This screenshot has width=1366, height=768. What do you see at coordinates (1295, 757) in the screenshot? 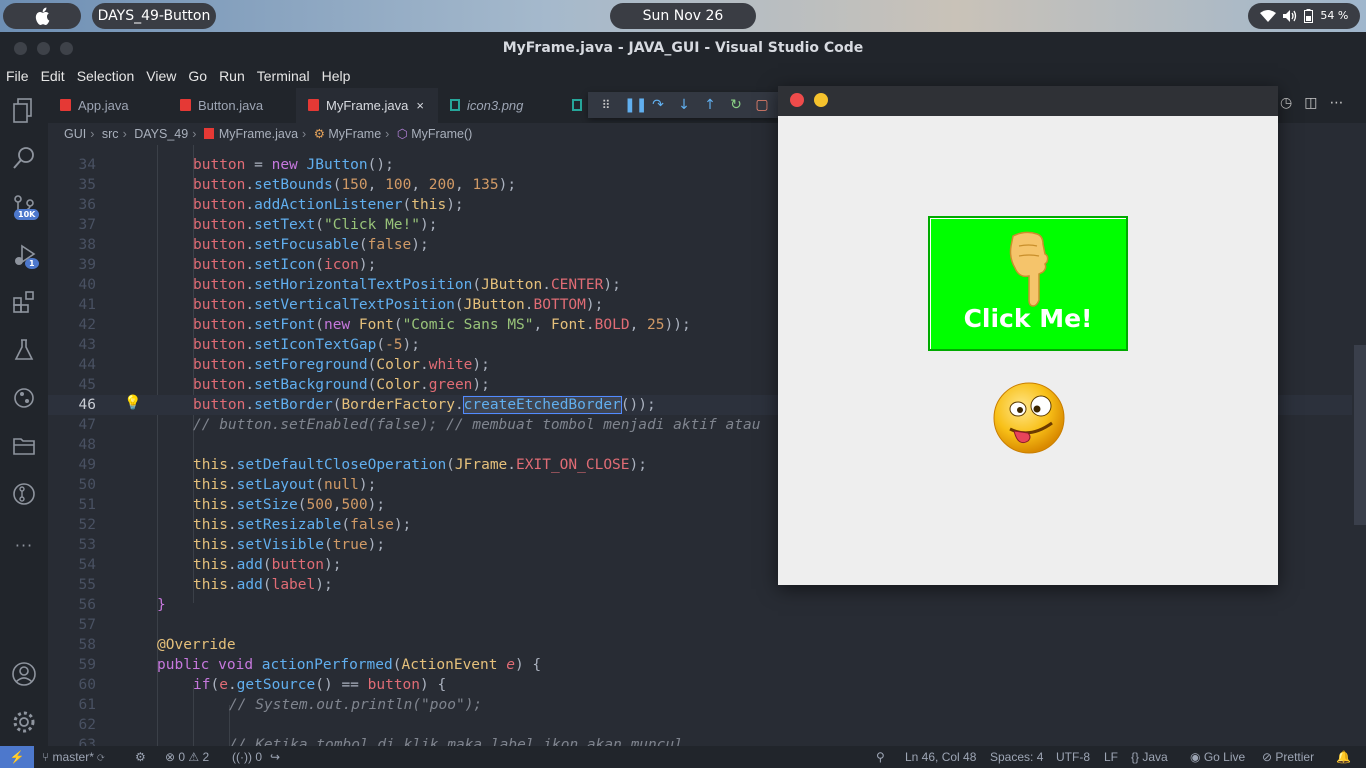
I see `prettier-label: Prettier` at bounding box center [1295, 757].